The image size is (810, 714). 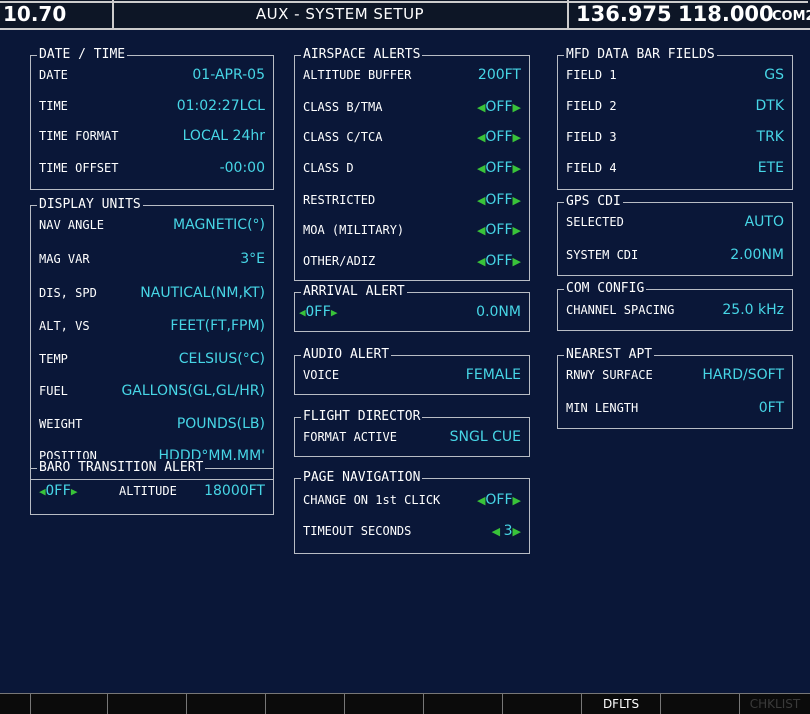 What do you see at coordinates (412, 261) in the screenshot?
I see `other-adiz-row: OTHER/ADIZ ◀OFF▶` at bounding box center [412, 261].